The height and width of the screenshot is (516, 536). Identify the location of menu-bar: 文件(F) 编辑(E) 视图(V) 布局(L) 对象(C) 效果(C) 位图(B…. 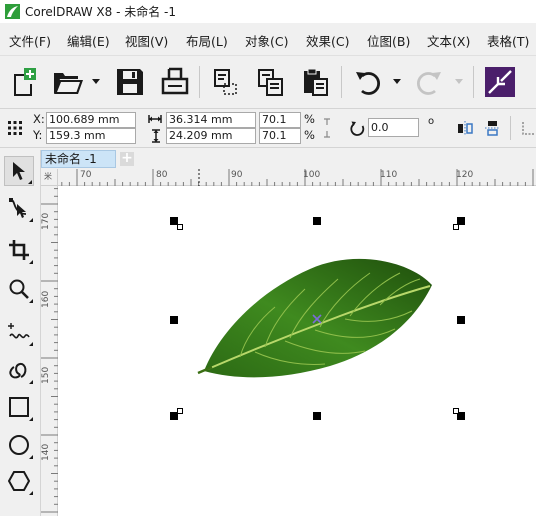
(268, 39).